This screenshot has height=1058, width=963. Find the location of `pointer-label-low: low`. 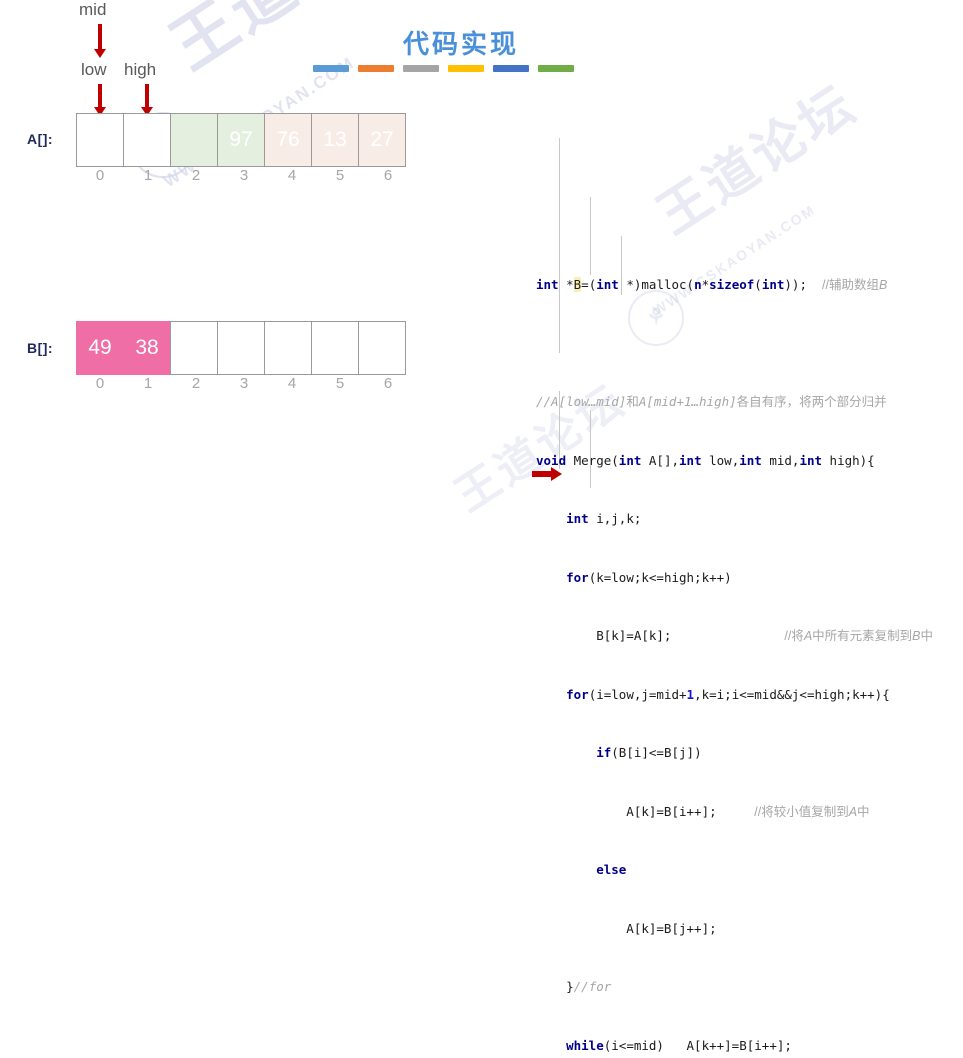

pointer-label-low: low is located at coordinates (94, 69).